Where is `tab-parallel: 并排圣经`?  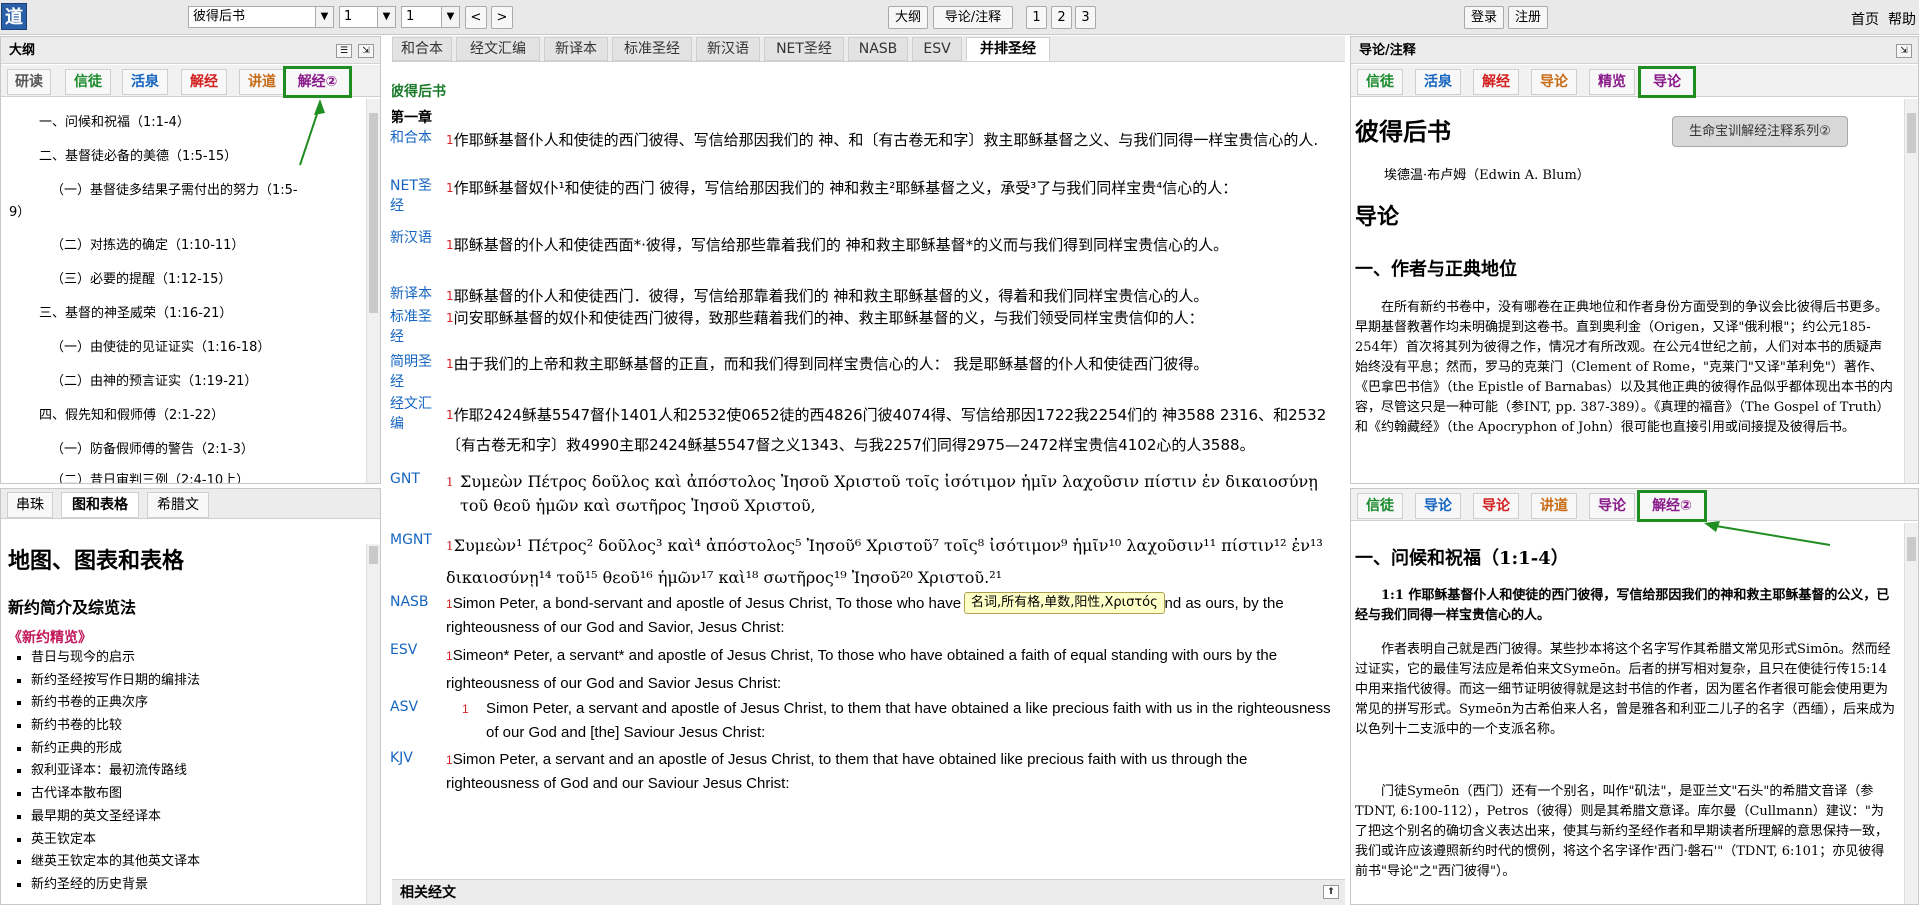
tab-parallel: 并排圣经 is located at coordinates (1008, 49).